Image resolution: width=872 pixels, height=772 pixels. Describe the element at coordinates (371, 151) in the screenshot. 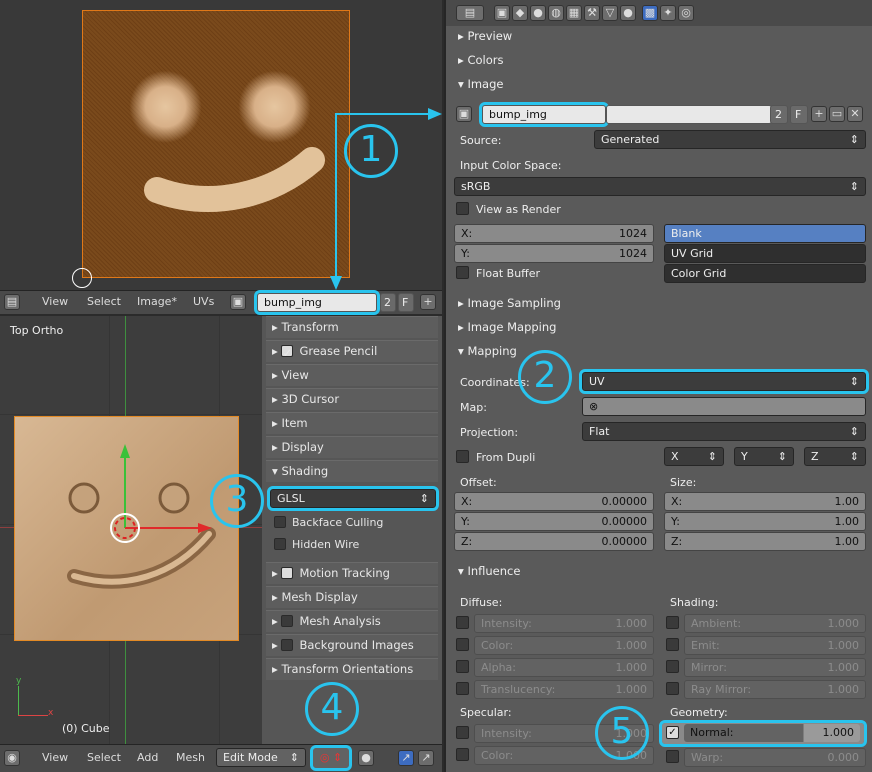

I see `callout-1: 1` at that location.